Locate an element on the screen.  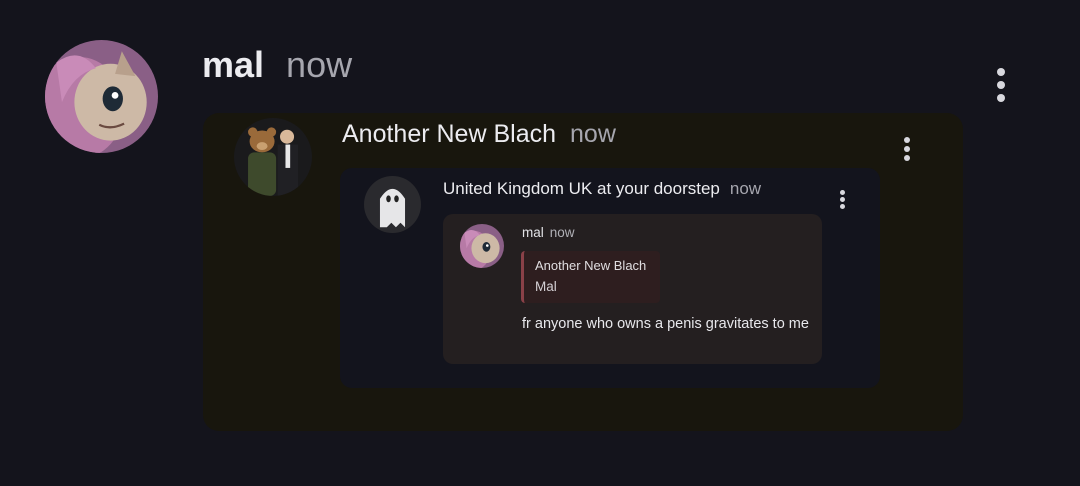
repost-author-name: Another New Blach is located at coordinates (449, 134).